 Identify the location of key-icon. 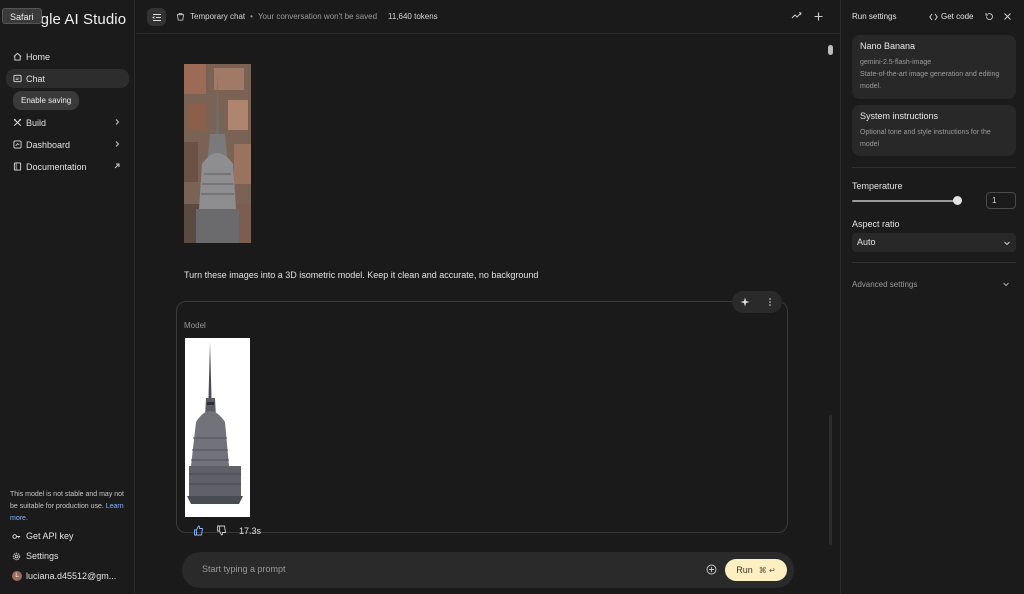
(16, 536).